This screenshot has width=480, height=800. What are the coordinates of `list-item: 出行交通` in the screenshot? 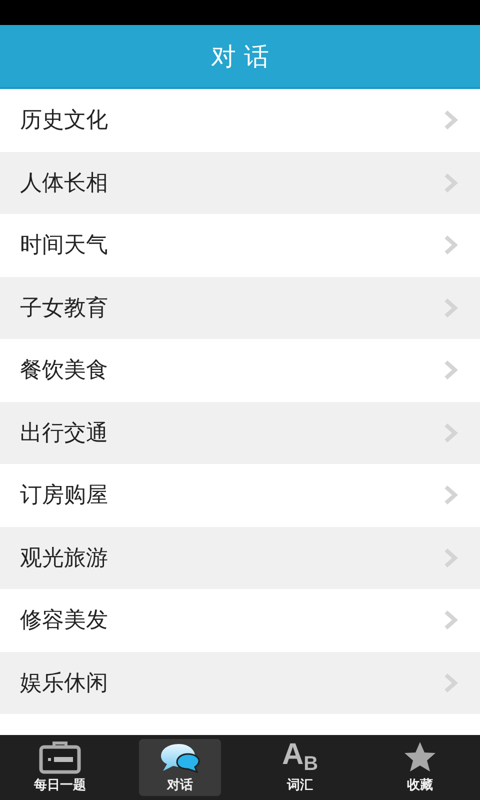 It's located at (240, 433).